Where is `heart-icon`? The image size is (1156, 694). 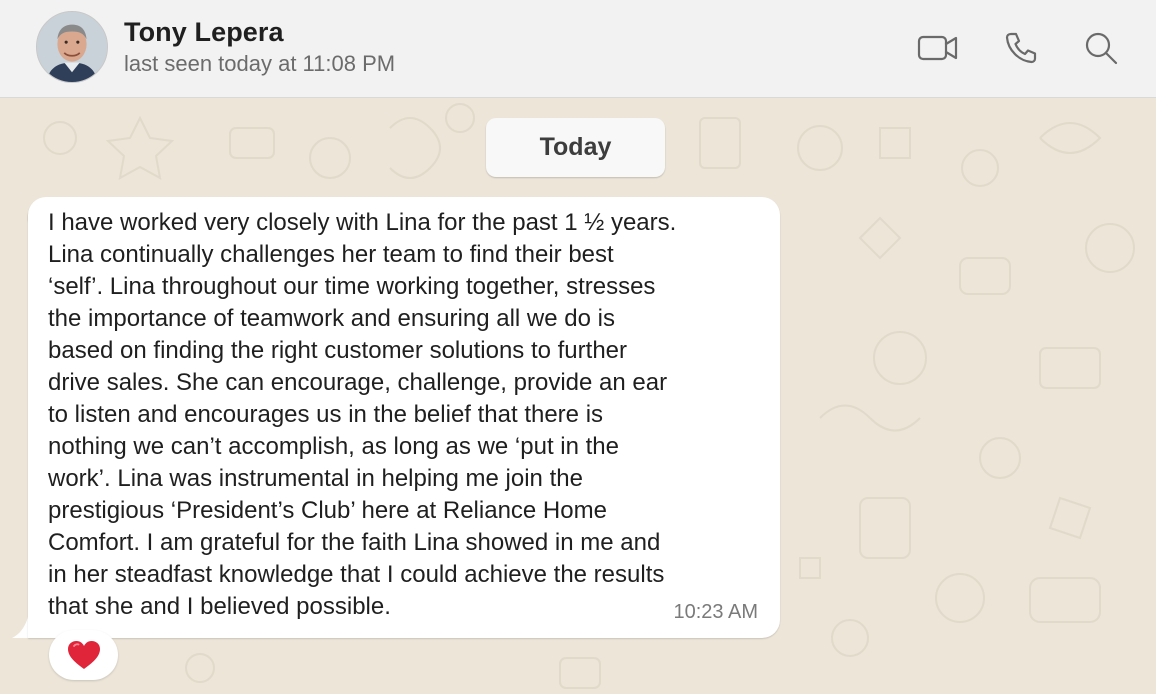
heart-icon is located at coordinates (83, 655).